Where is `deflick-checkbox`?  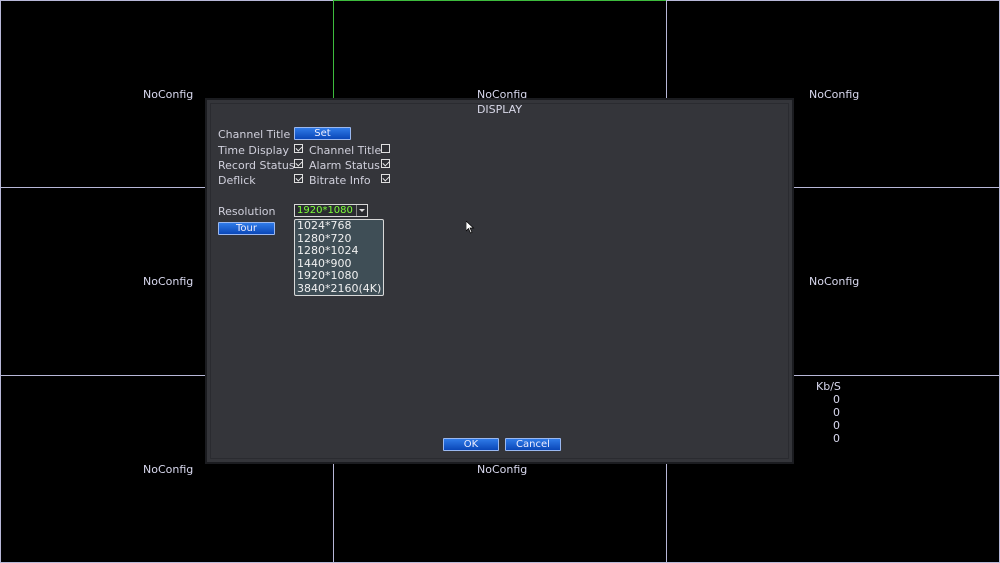
deflick-checkbox is located at coordinates (298, 178).